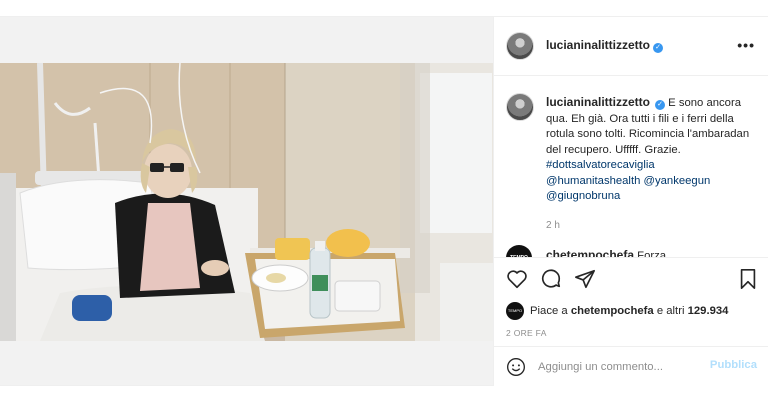 This screenshot has width=768, height=400. What do you see at coordinates (615, 134) in the screenshot?
I see `caption-line: rotula sono tolti. Ricomincia` at bounding box center [615, 134].